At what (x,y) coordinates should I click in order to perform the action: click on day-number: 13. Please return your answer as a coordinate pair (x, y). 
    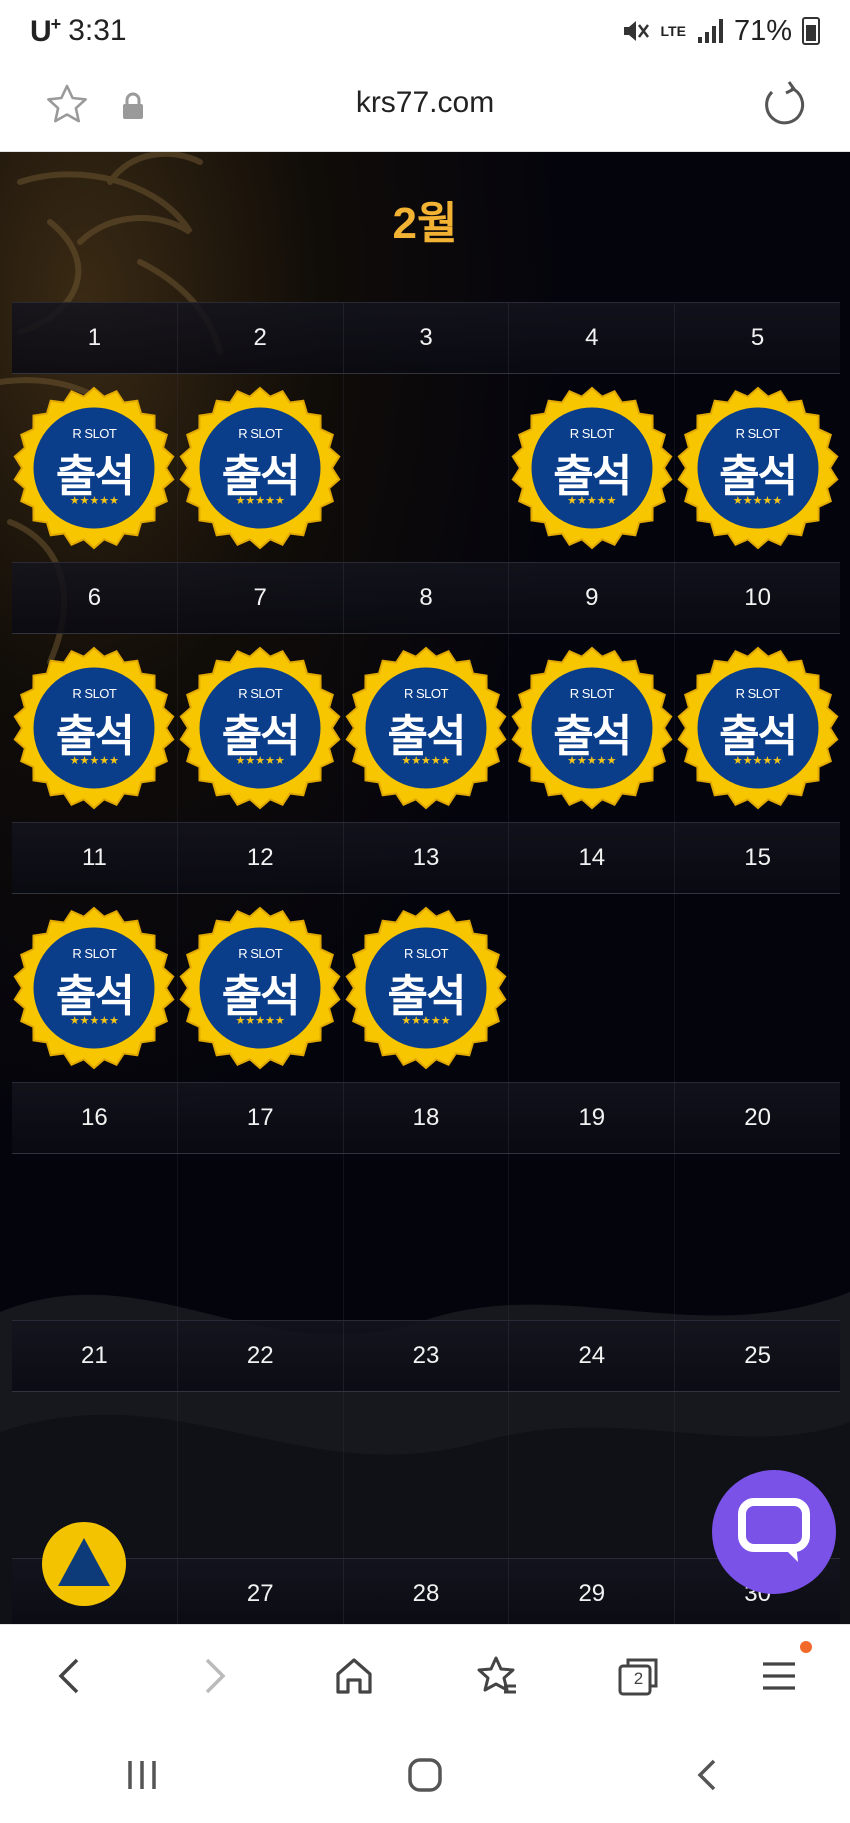
    Looking at the image, I should click on (427, 858).